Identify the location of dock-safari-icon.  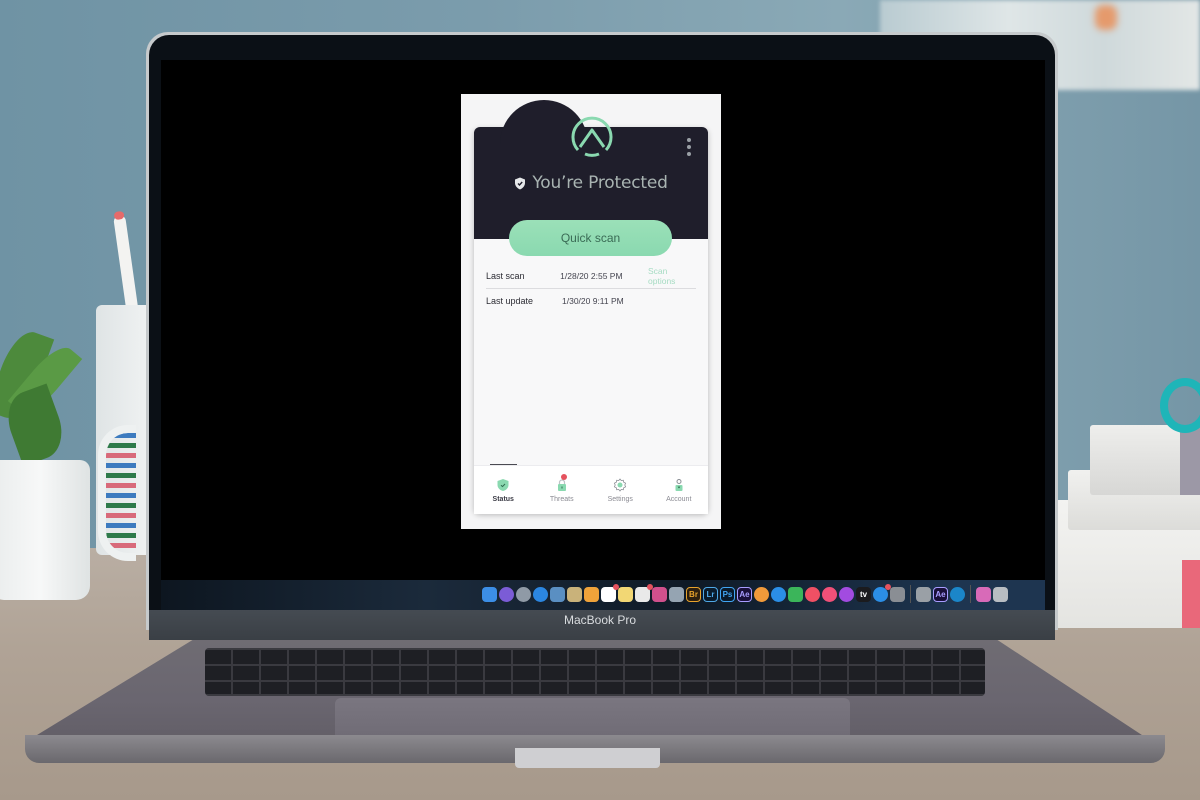
(540, 594).